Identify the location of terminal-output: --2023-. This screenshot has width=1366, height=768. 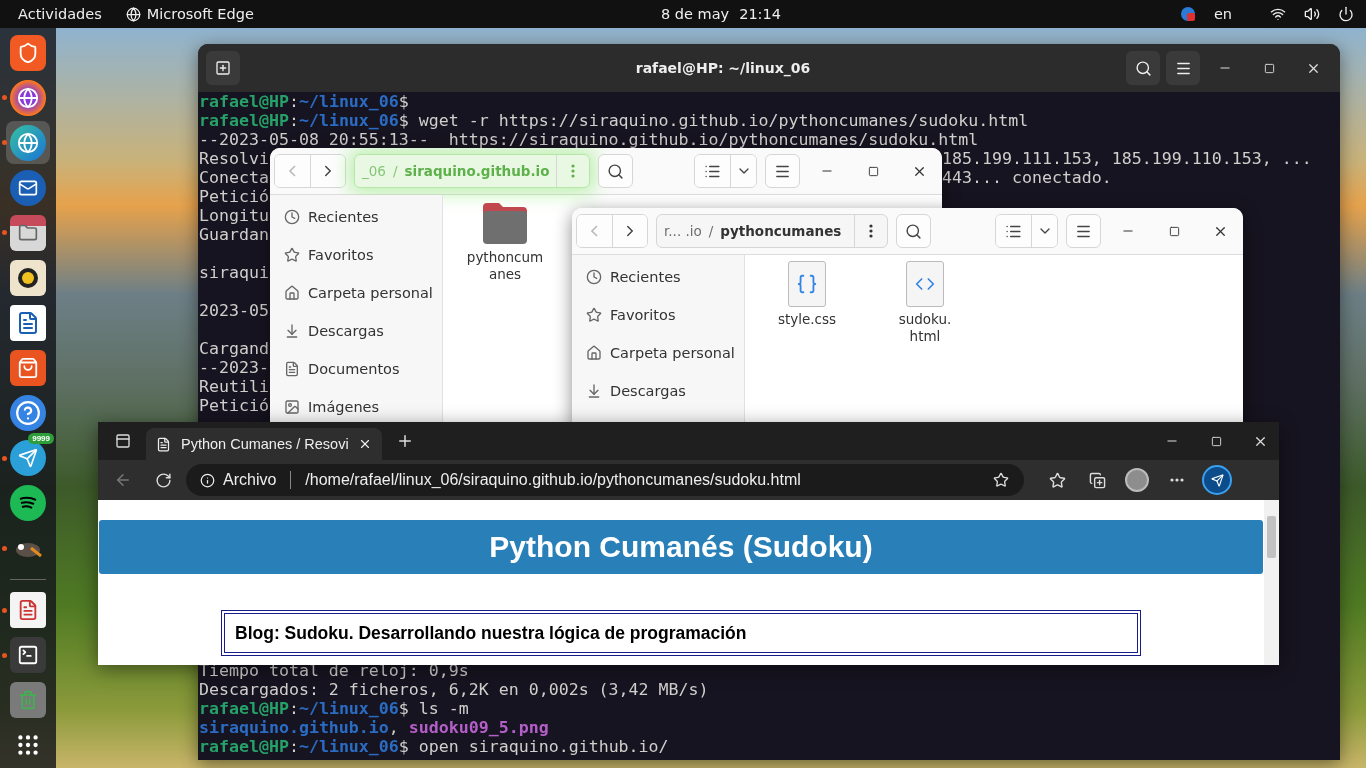
(234, 367).